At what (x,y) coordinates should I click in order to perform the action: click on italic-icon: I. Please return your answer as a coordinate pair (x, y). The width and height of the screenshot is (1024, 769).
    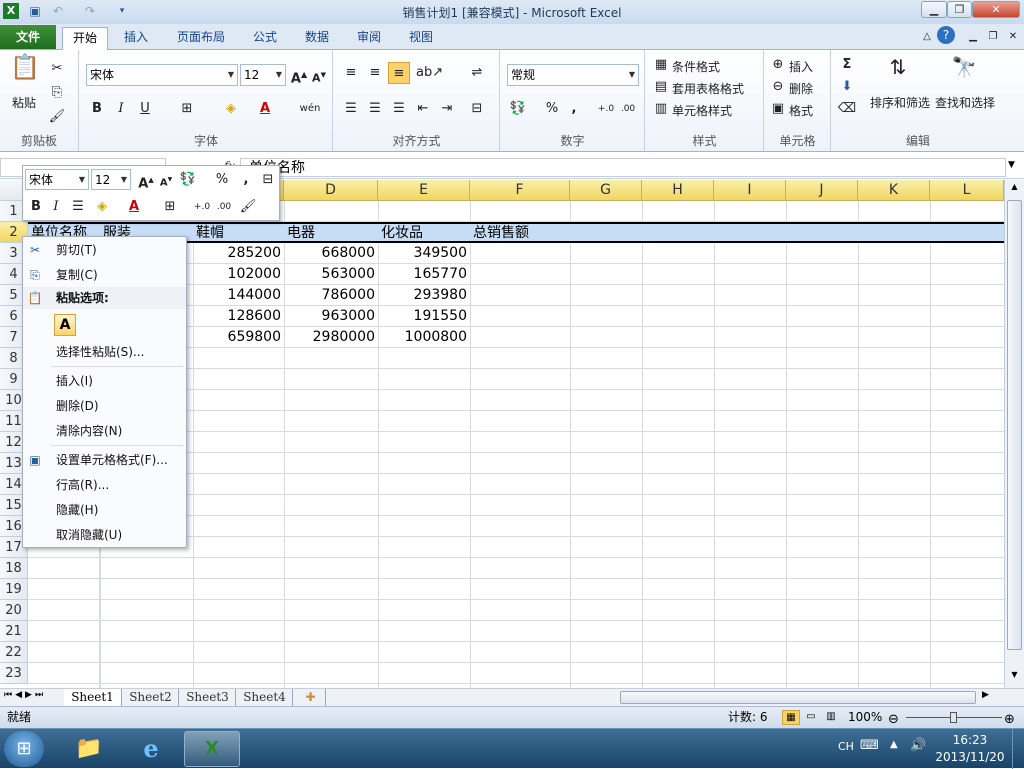
    Looking at the image, I should click on (56, 207).